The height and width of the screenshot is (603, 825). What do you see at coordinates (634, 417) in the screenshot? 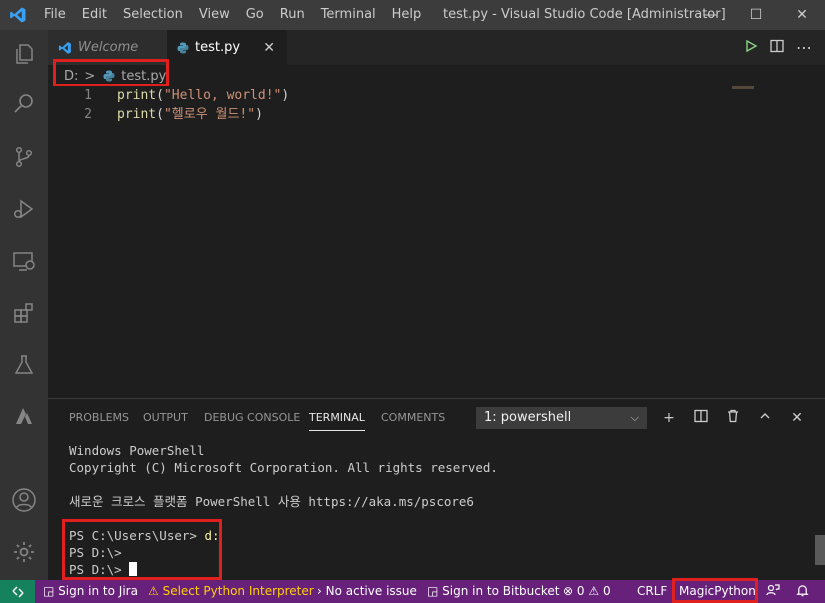
I see `chevron-down-icon: ⌵` at bounding box center [634, 417].